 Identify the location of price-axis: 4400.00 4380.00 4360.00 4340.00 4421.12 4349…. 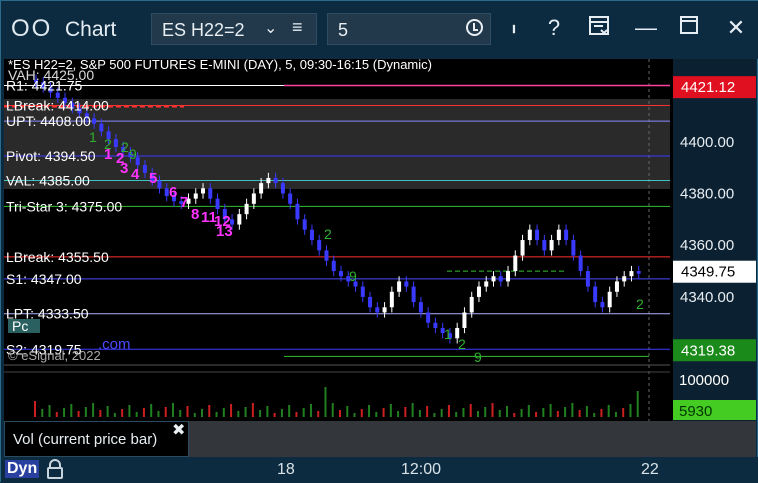
(714, 240).